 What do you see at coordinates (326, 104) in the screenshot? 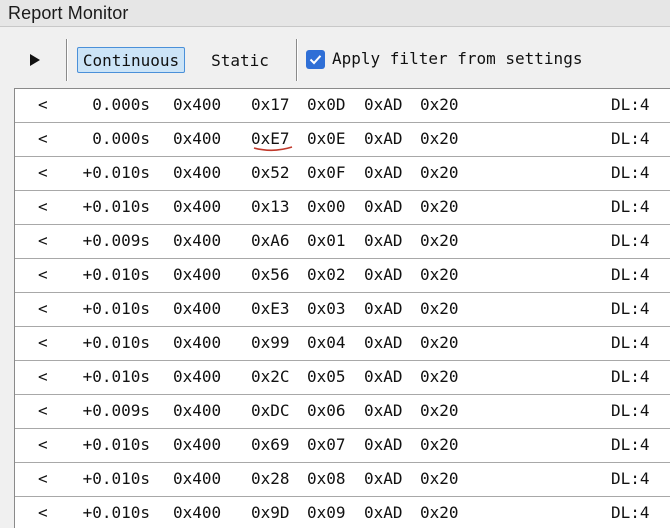
I see `byte-cell: 0x0D` at bounding box center [326, 104].